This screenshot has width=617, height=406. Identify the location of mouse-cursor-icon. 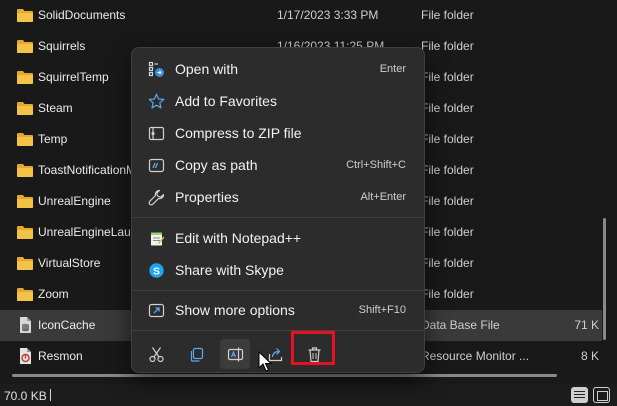
(265, 361).